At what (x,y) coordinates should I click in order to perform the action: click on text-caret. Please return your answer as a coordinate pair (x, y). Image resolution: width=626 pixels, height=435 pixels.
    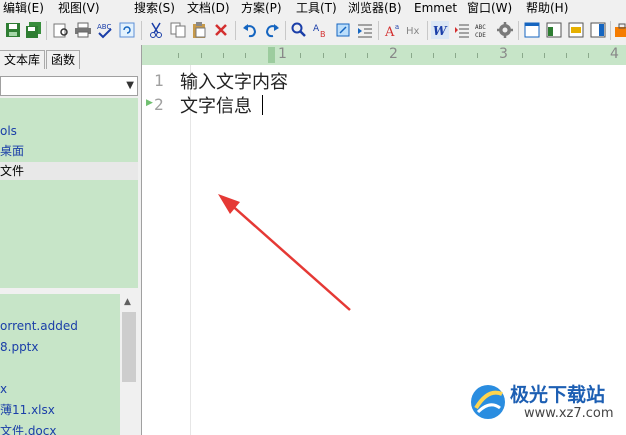
    Looking at the image, I should click on (262, 105).